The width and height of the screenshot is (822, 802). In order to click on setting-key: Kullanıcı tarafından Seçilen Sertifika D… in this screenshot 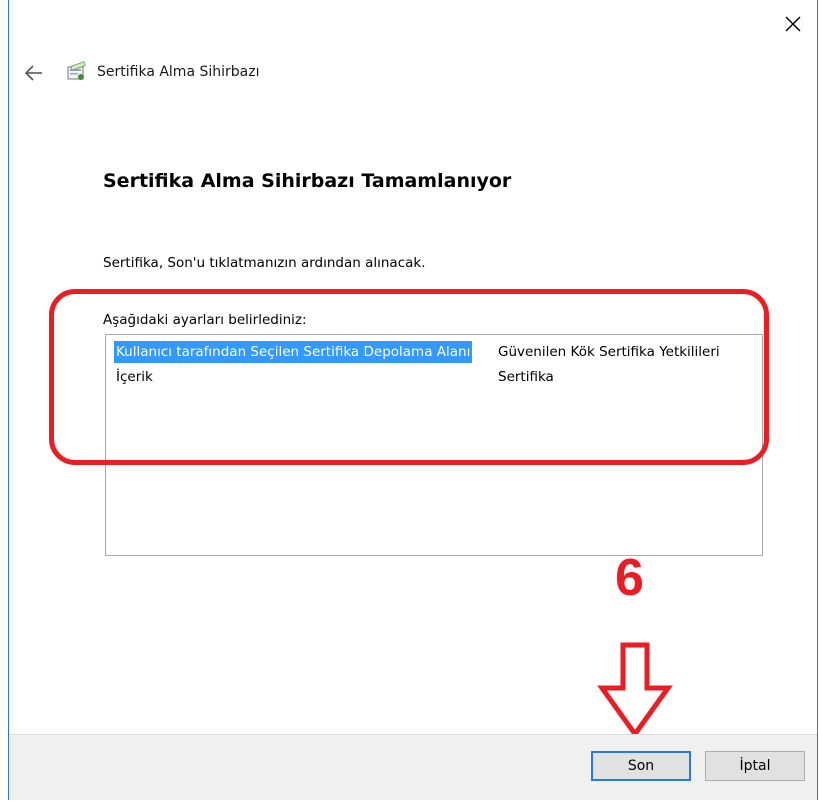, I will do `click(293, 352)`.